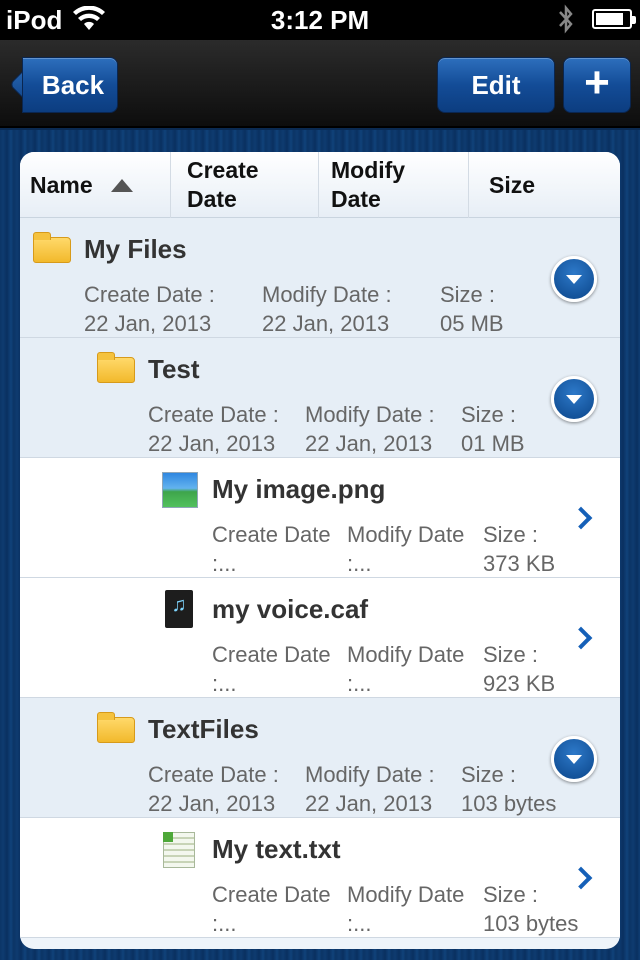  I want to click on back-button: Back, so click(70, 85).